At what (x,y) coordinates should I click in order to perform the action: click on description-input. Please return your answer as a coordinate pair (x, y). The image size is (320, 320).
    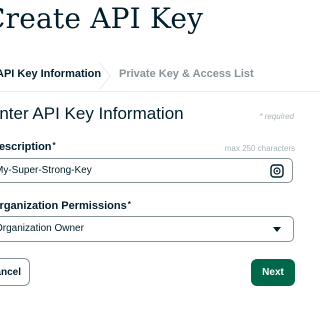
    Looking at the image, I should click on (127, 170).